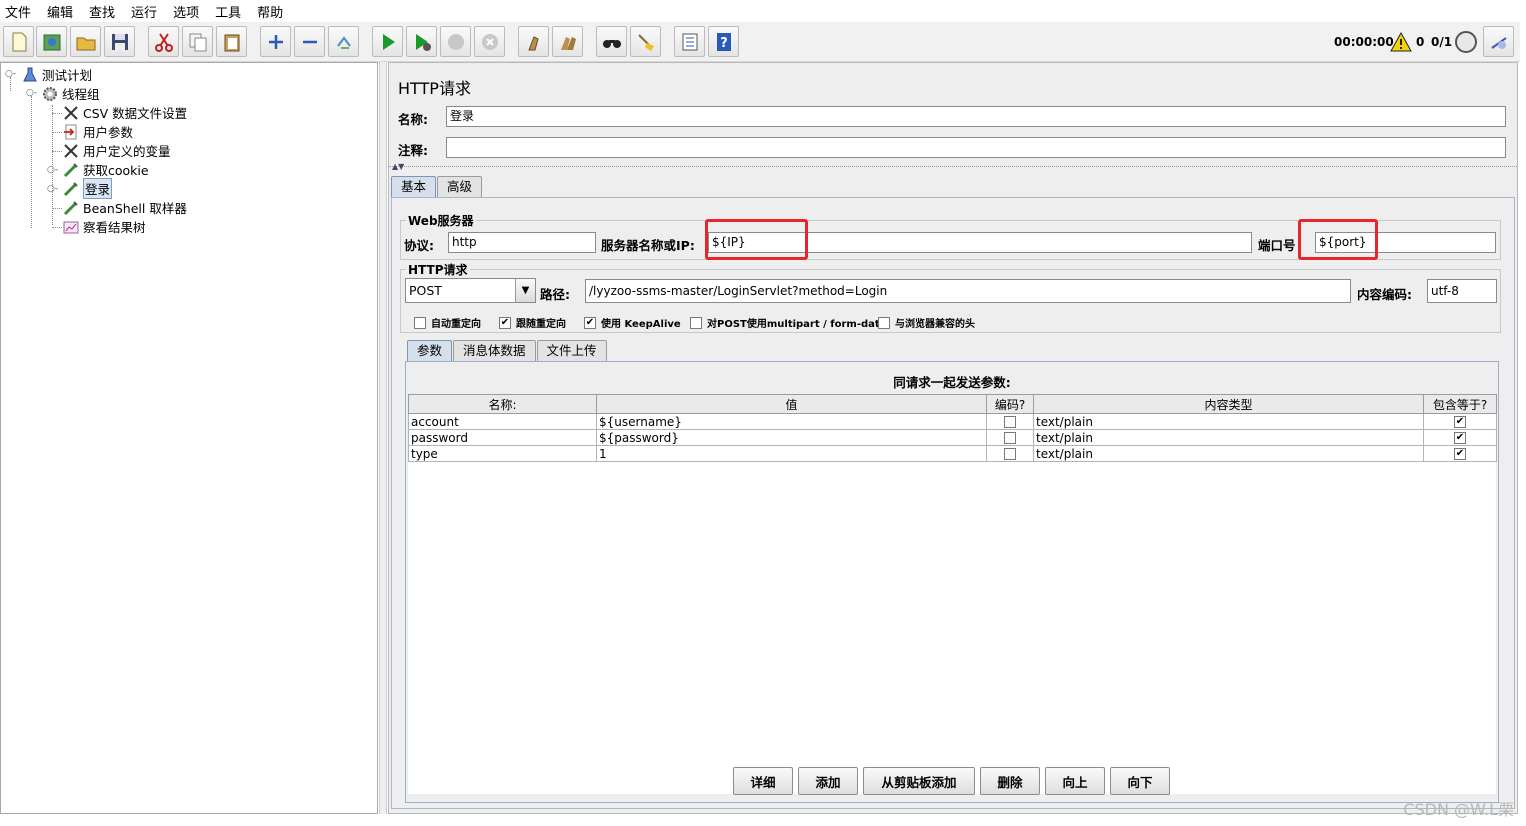 The height and width of the screenshot is (826, 1526). Describe the element at coordinates (532, 322) in the screenshot. I see `follow-redirect-checkbox: ✔ 跟随重定向` at that location.